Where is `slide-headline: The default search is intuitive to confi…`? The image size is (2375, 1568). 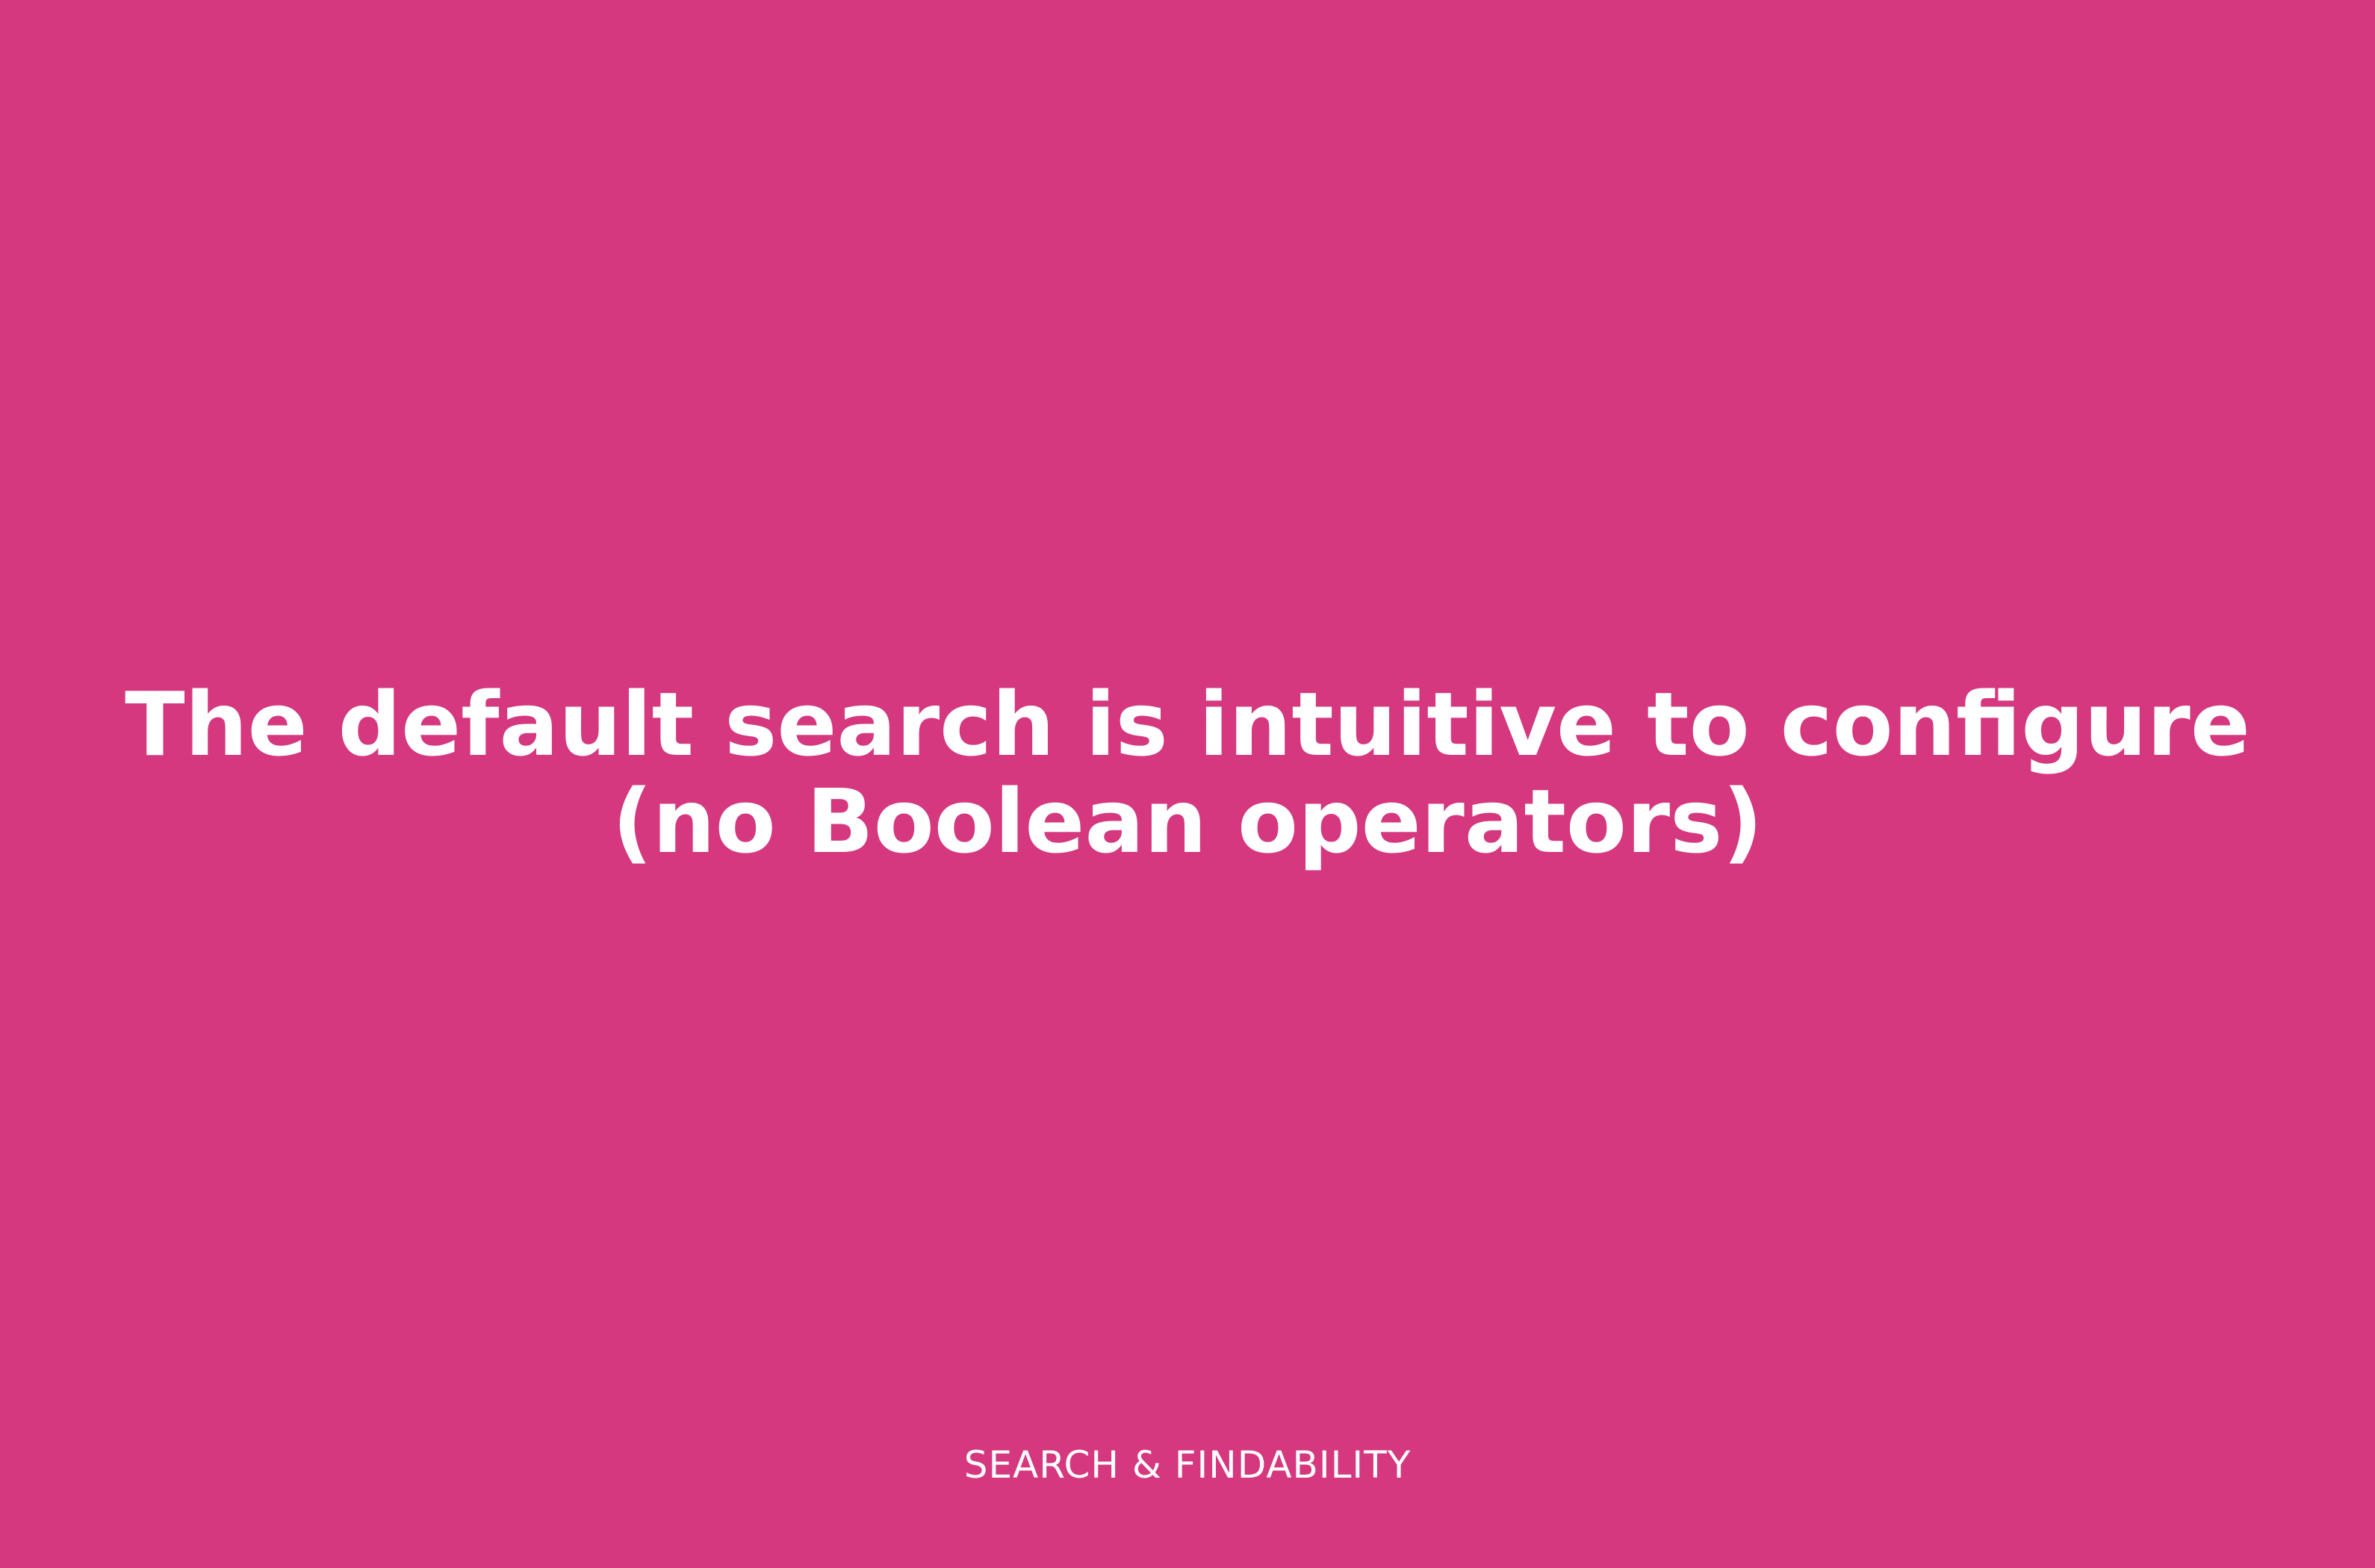 slide-headline: The default search is intuitive to confi… is located at coordinates (1187, 773).